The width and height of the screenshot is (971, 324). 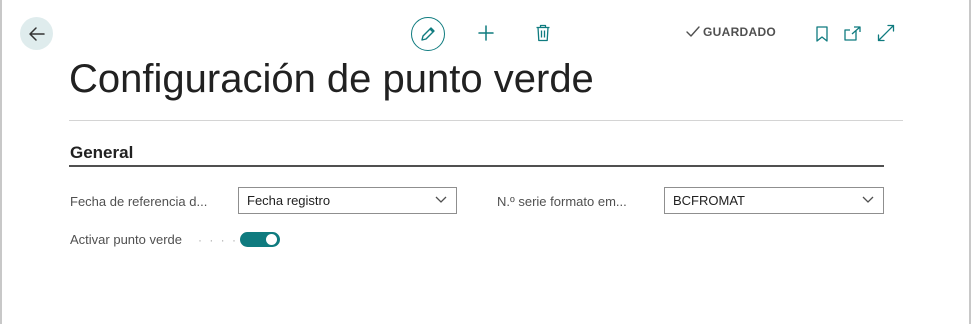 I want to click on open-new-window-icon, so click(x=852, y=33).